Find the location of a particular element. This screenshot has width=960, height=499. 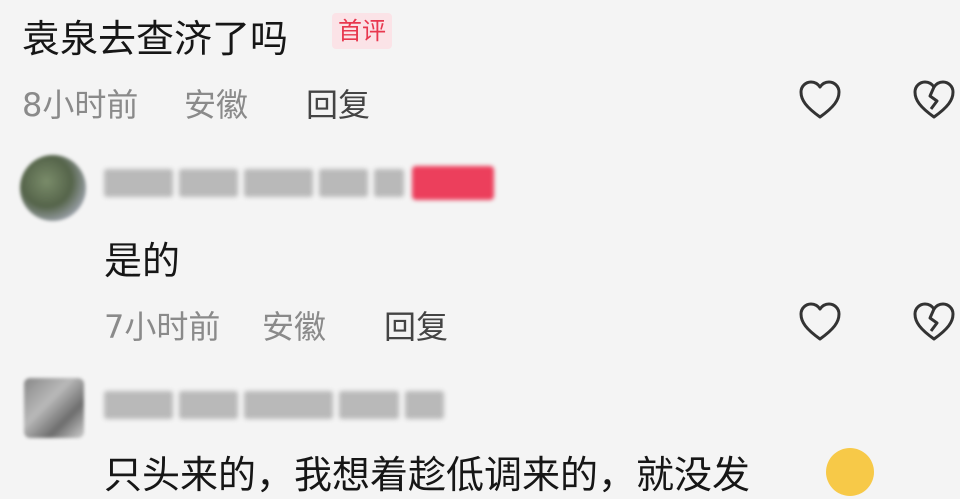

first-comment-badge: 首评 is located at coordinates (362, 31).